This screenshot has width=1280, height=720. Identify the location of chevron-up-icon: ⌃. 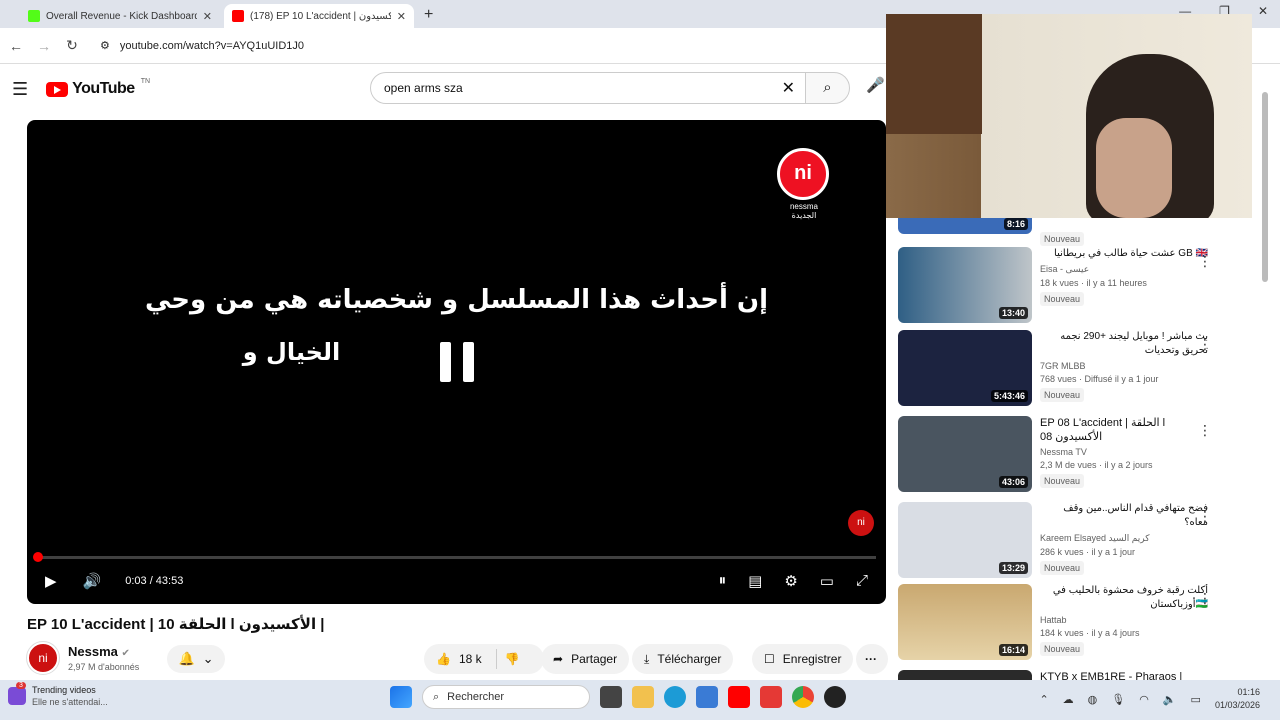
(1043, 699).